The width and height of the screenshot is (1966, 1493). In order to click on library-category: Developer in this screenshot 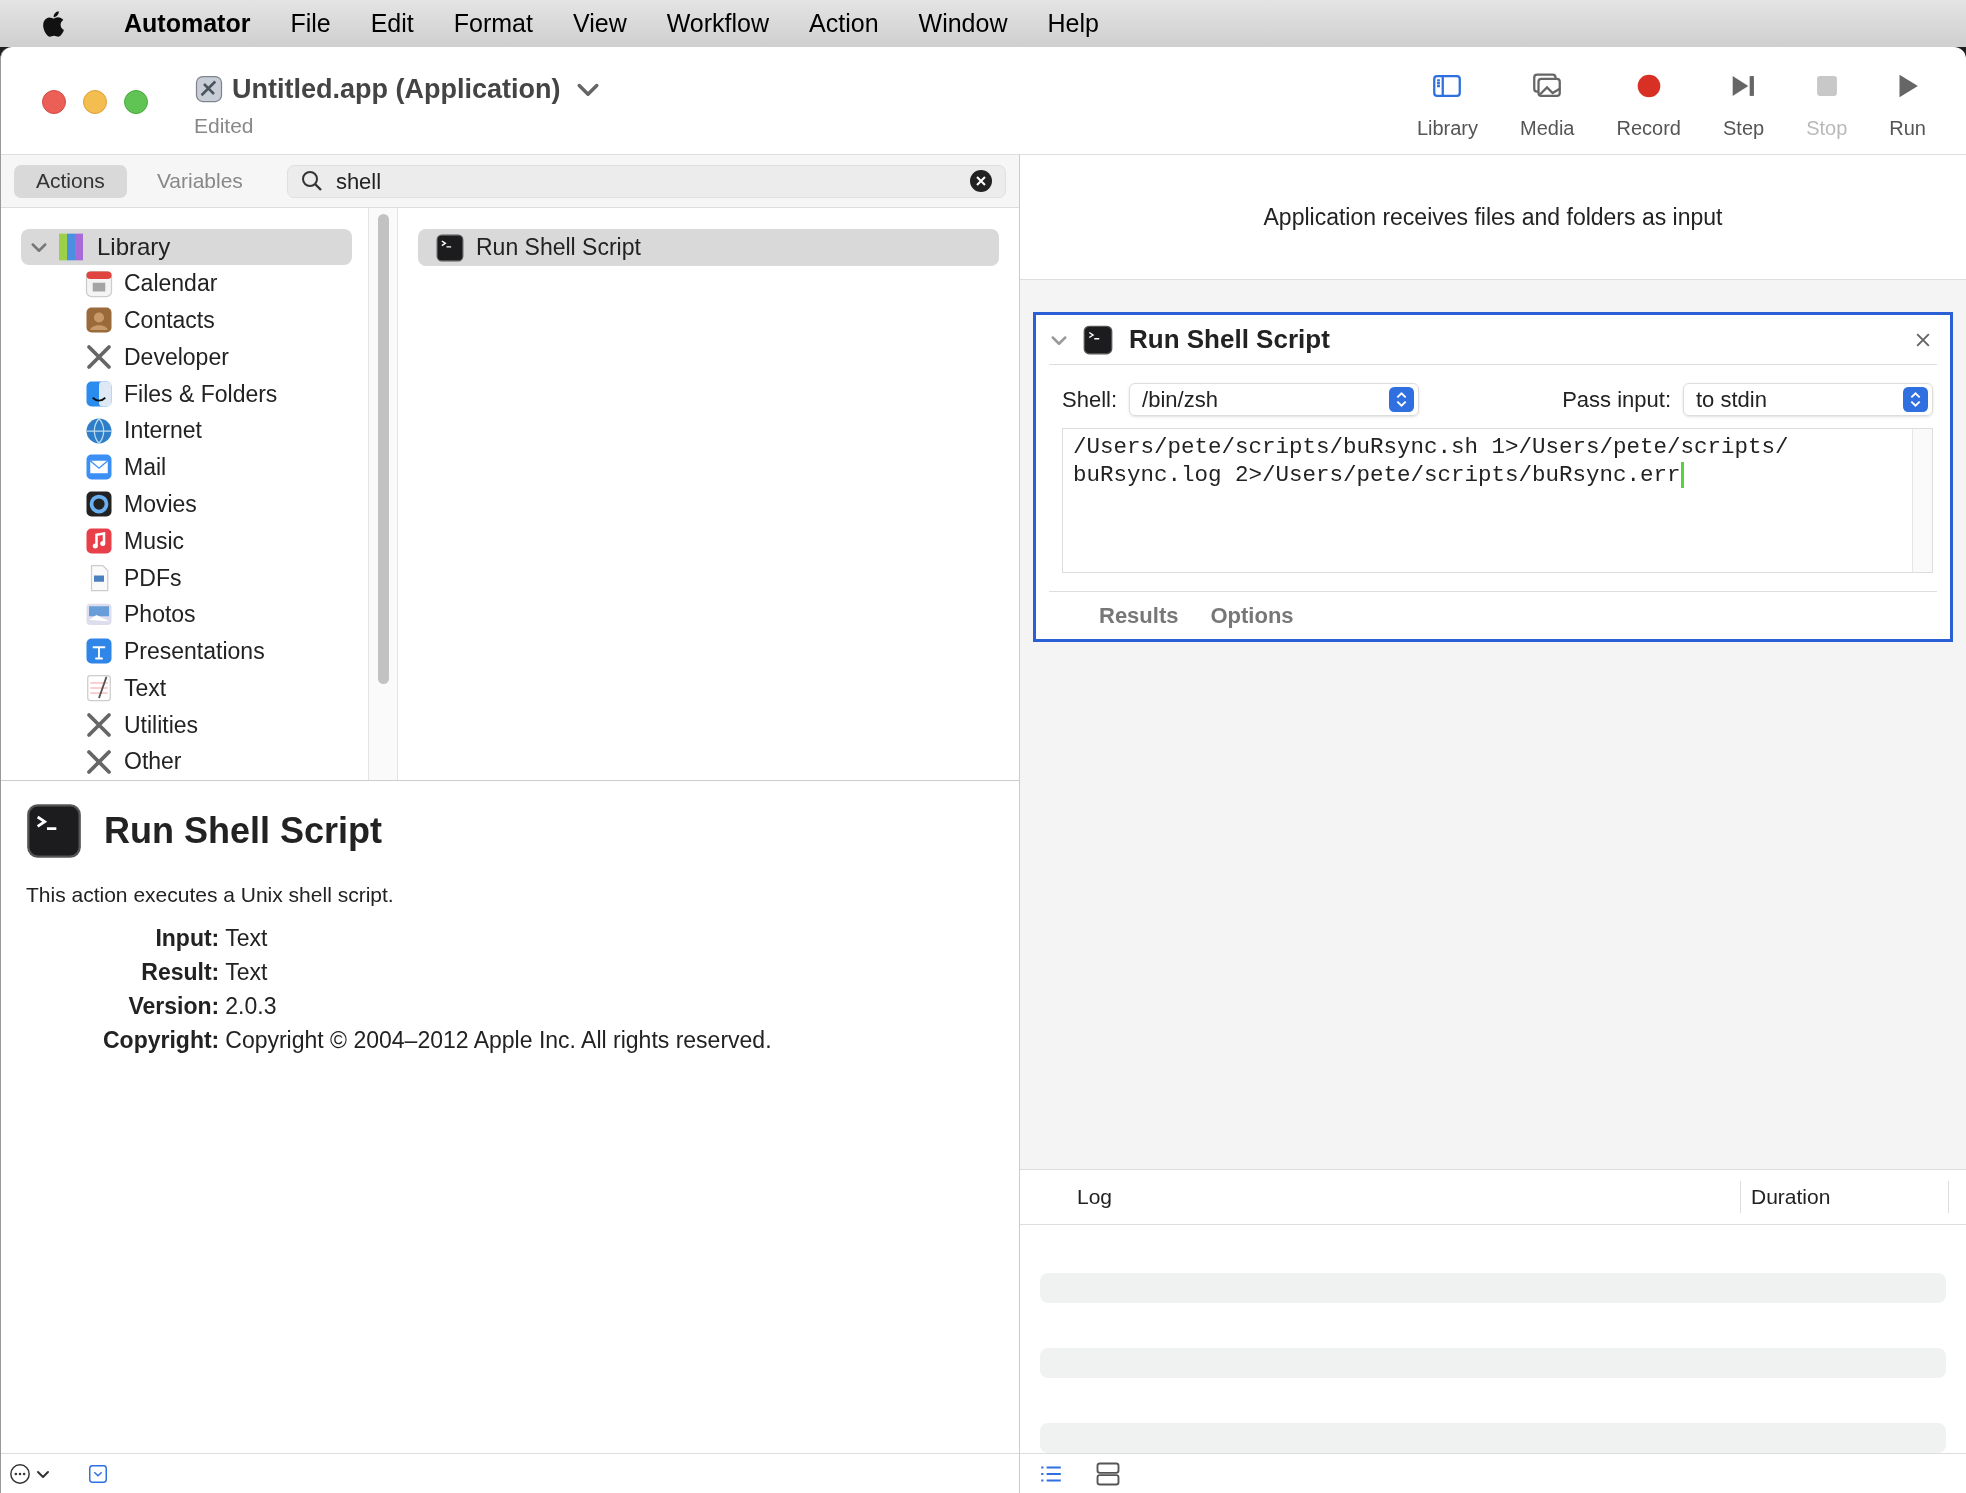, I will do `click(186, 357)`.